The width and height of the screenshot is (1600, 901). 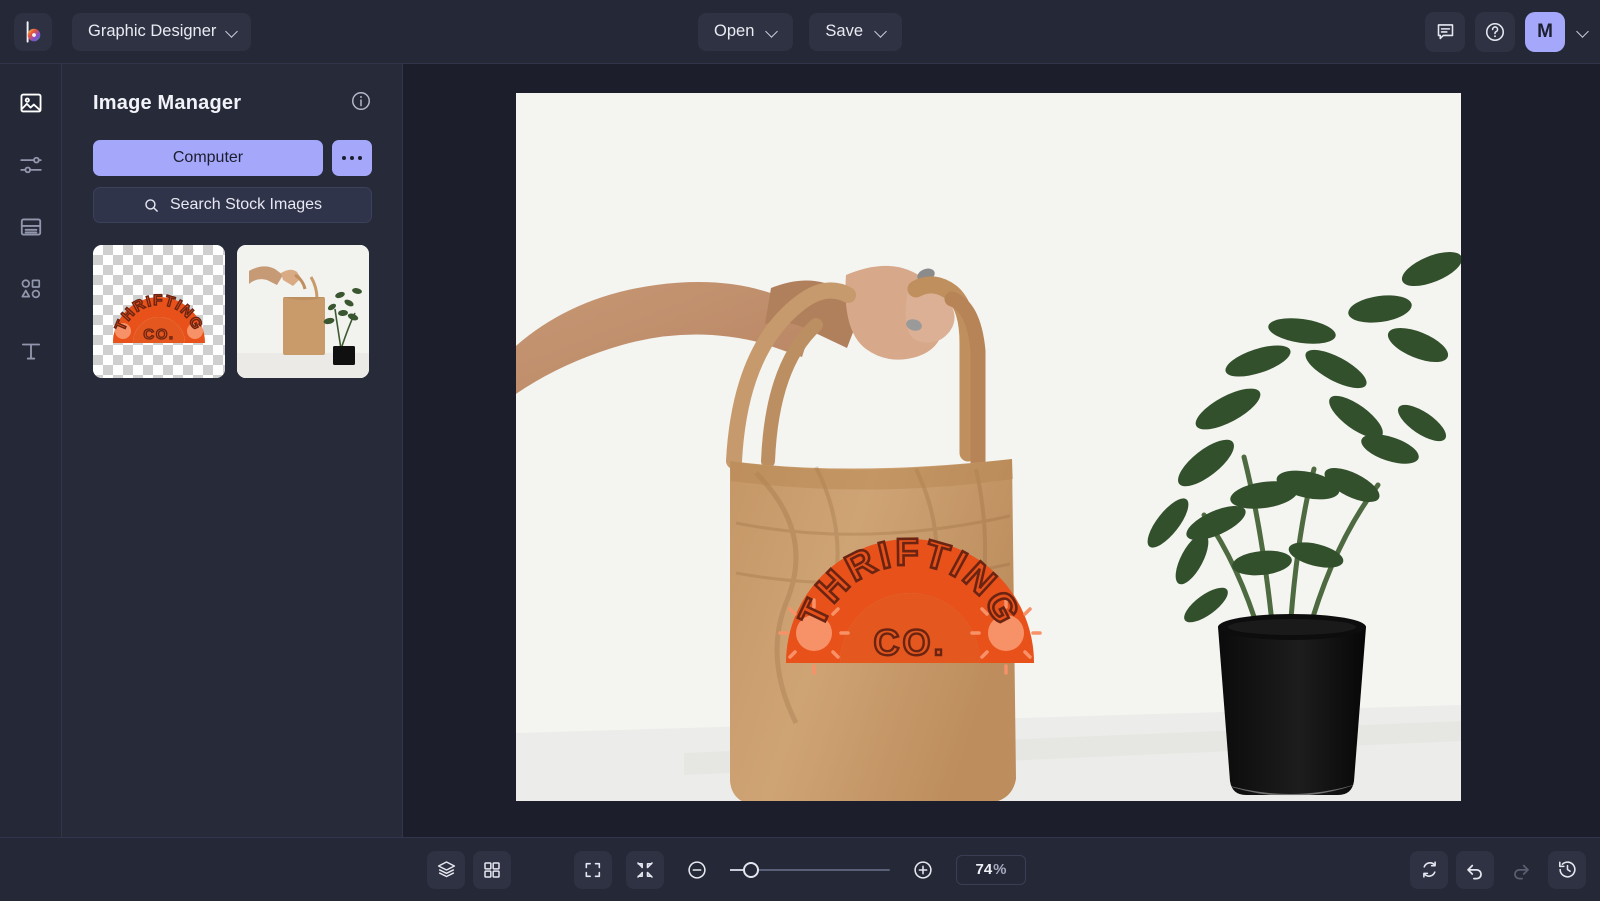 I want to click on history-controls, so click(x=1498, y=869).